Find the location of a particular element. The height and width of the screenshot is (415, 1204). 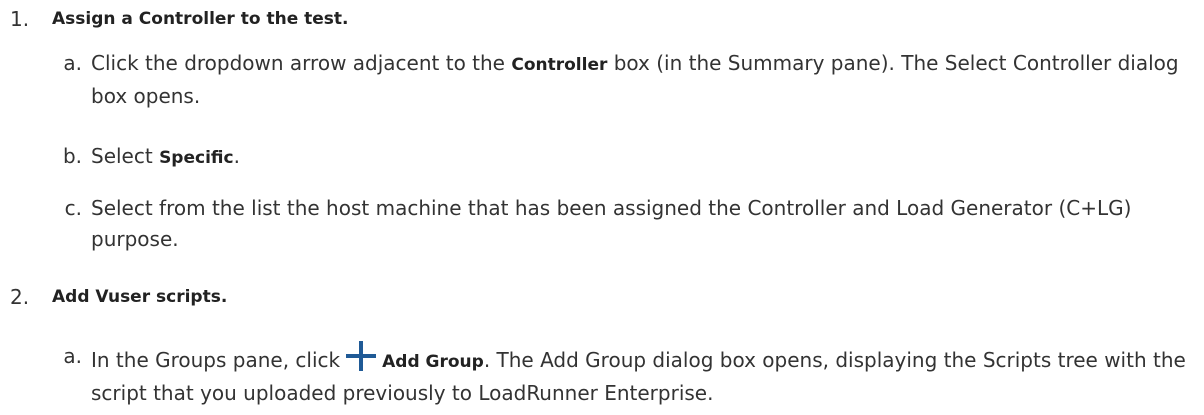

substep-text: Select Specific. is located at coordinates (646, 157).